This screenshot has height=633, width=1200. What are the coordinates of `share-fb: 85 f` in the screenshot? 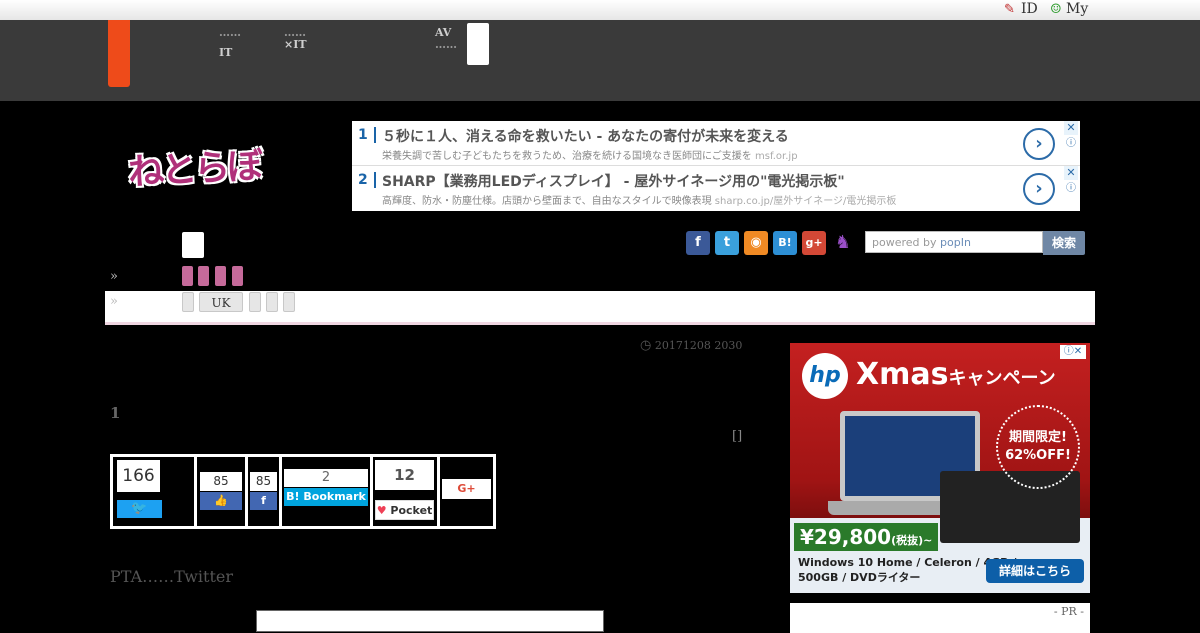 It's located at (265, 491).